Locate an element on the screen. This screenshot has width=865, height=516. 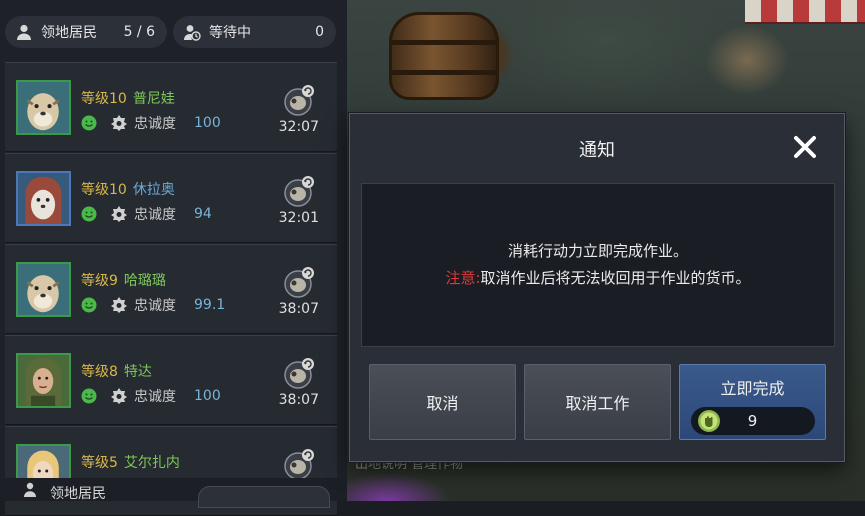
resident-name: 休拉奥 is located at coordinates (153, 190).